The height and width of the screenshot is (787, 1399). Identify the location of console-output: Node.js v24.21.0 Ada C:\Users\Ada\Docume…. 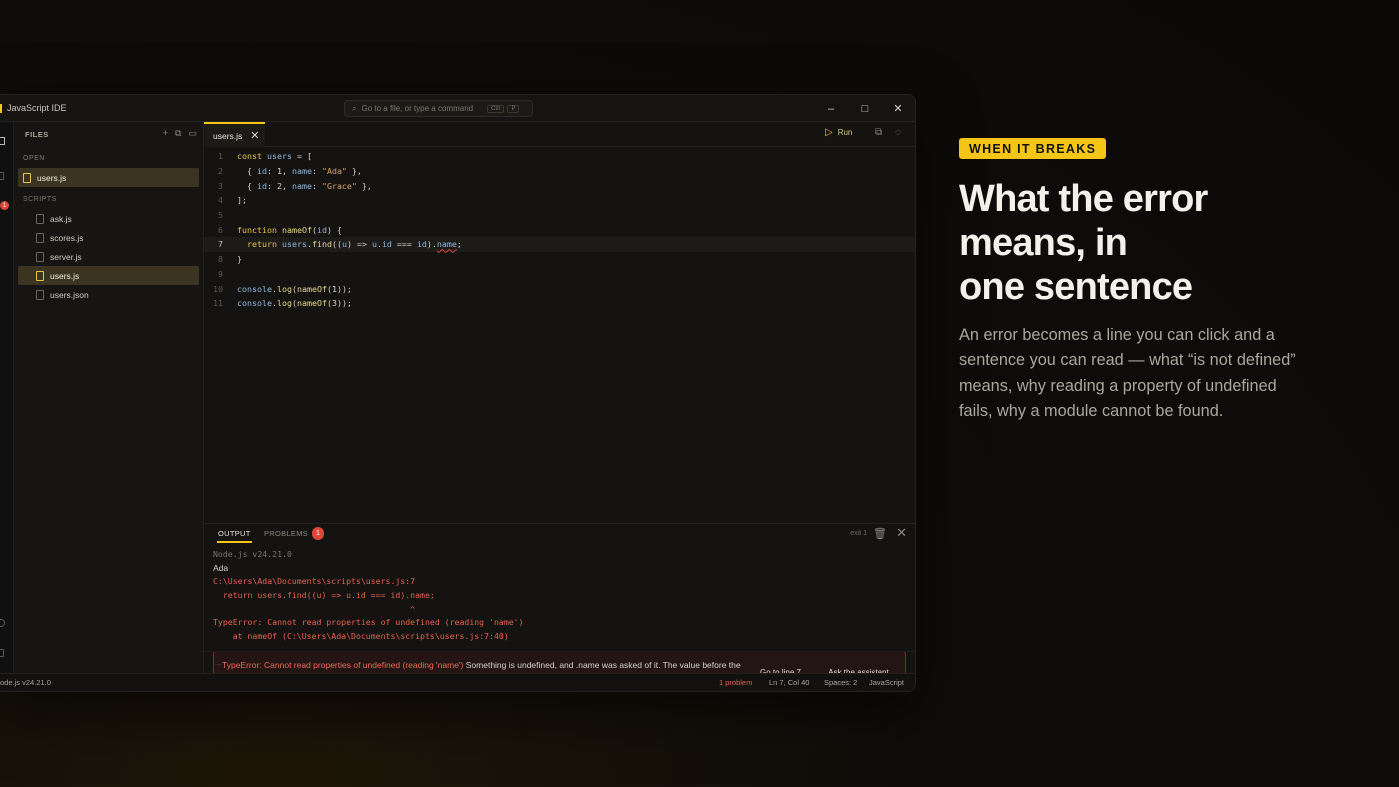
(368, 597).